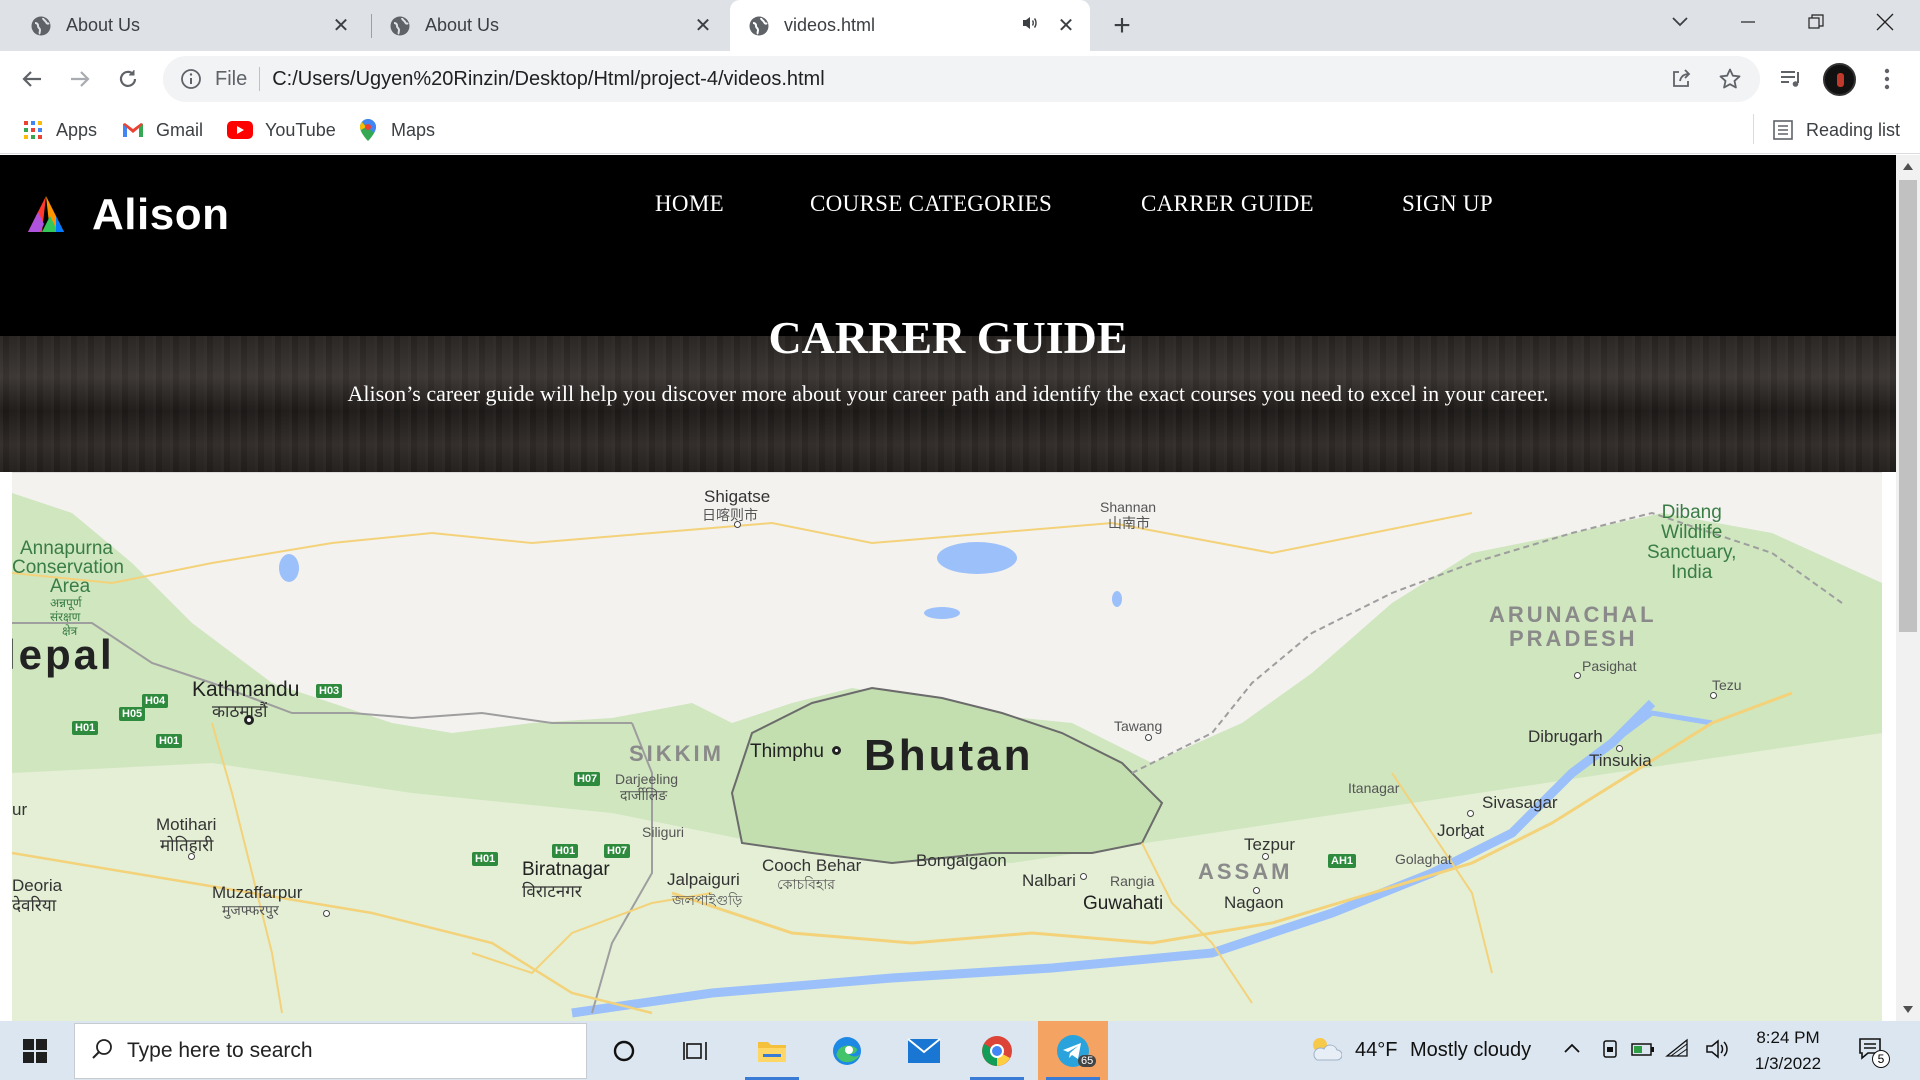  Describe the element at coordinates (1887, 79) in the screenshot. I see `menu-kebab-icon` at that location.